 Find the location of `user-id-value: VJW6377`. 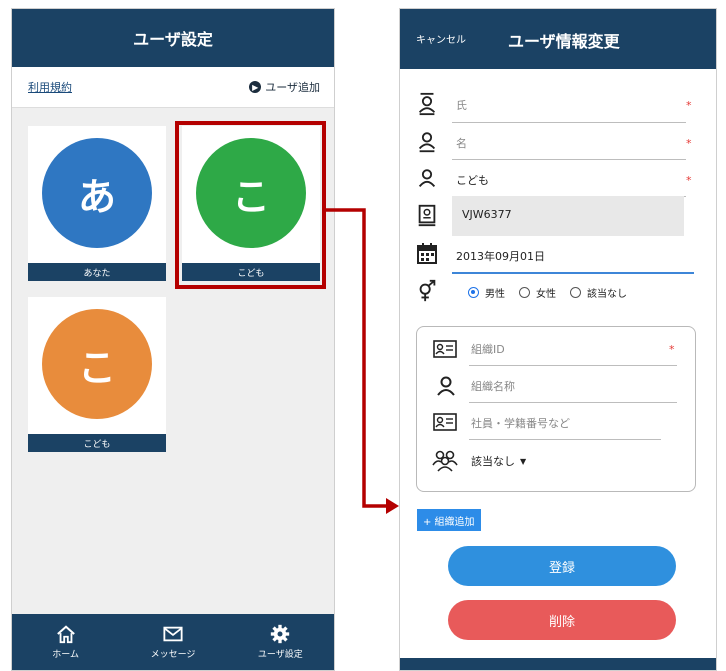

user-id-value: VJW6377 is located at coordinates (487, 214).